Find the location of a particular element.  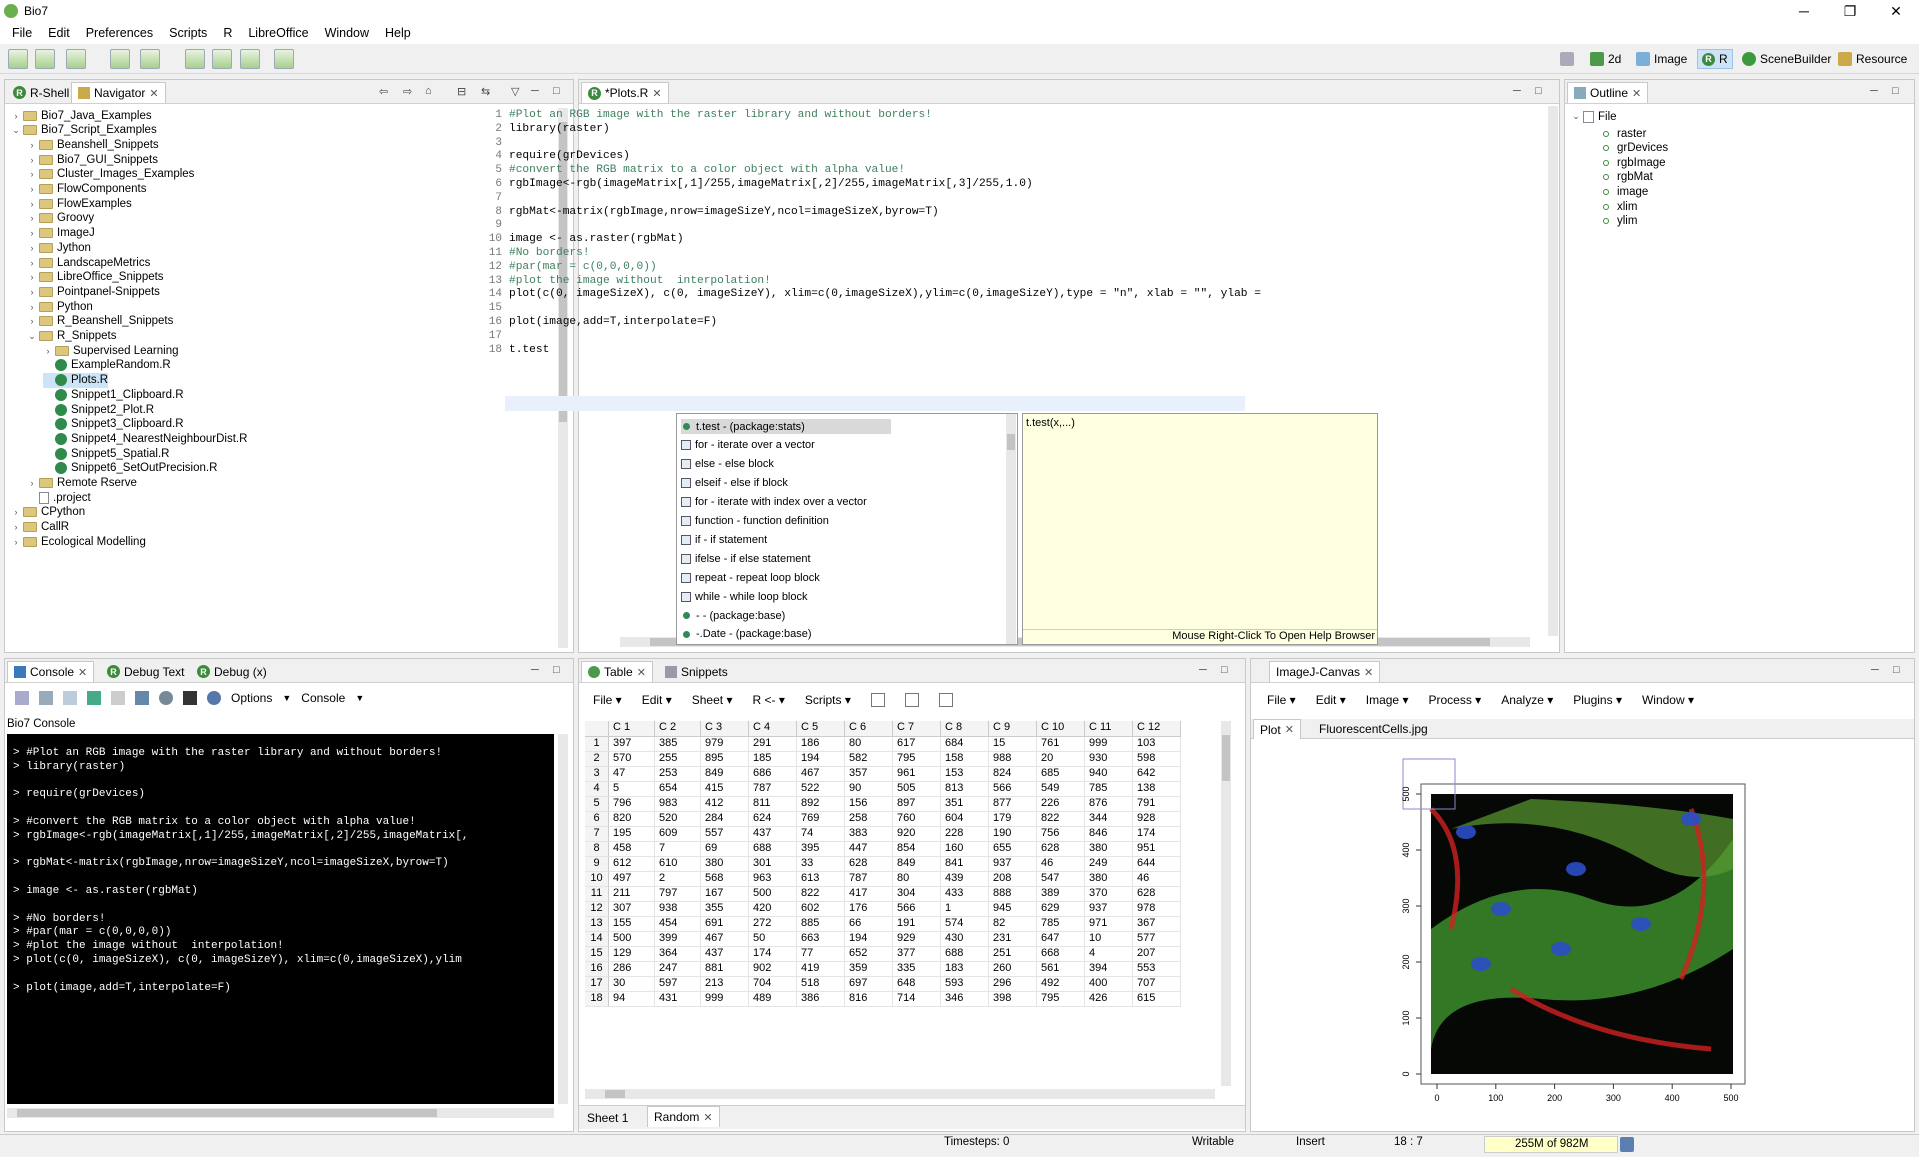

table-cell: 380 is located at coordinates (1109, 879).